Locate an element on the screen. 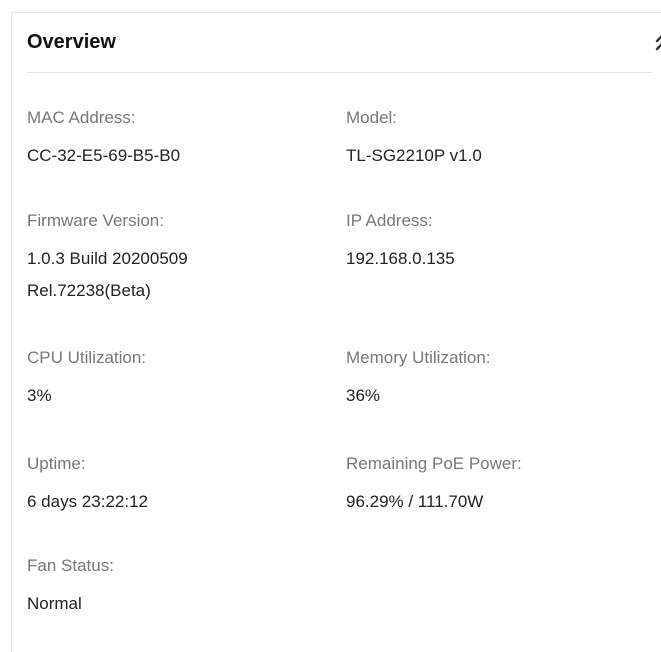 The image size is (661, 652). remaining-poe-power-field: Remaining PoE Power: 96.29% / 111.70W is located at coordinates (496, 484).